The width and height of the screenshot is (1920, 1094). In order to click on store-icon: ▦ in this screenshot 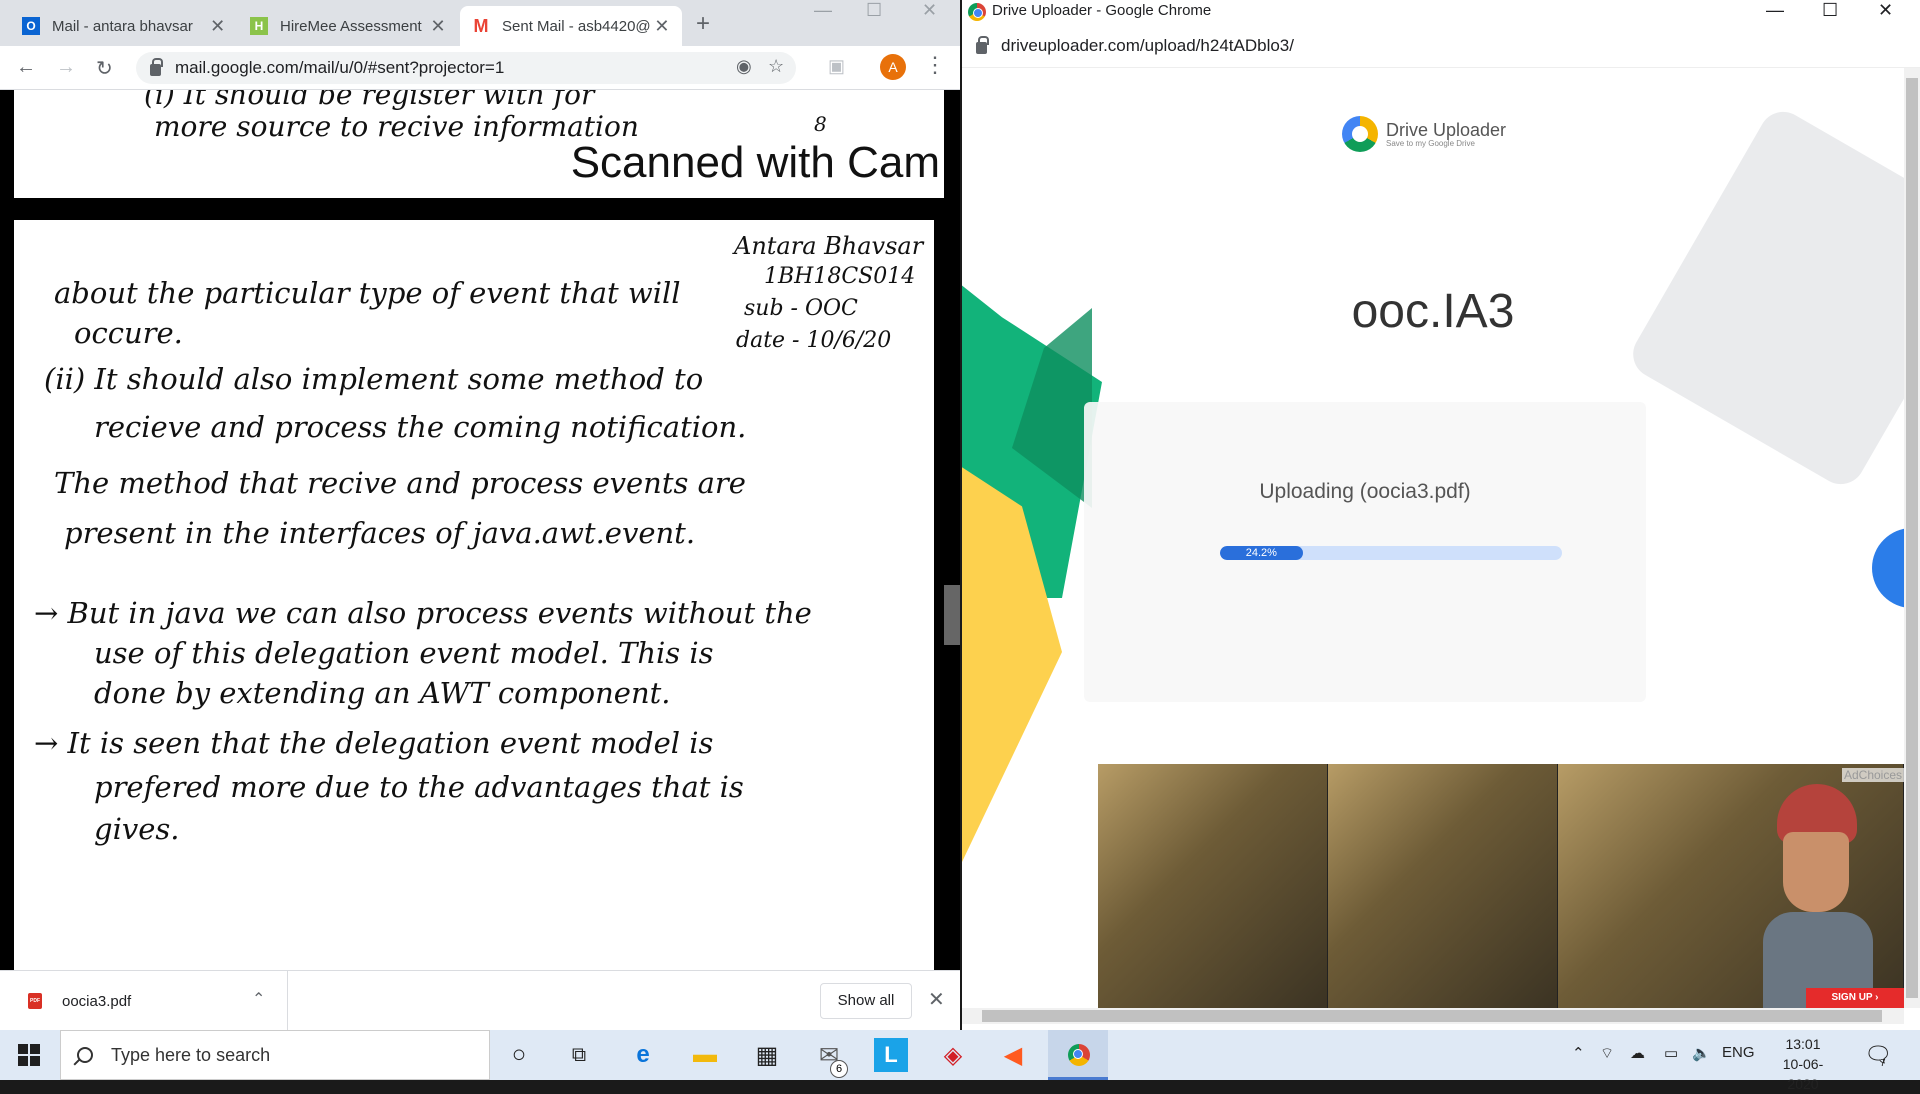, I will do `click(767, 1055)`.